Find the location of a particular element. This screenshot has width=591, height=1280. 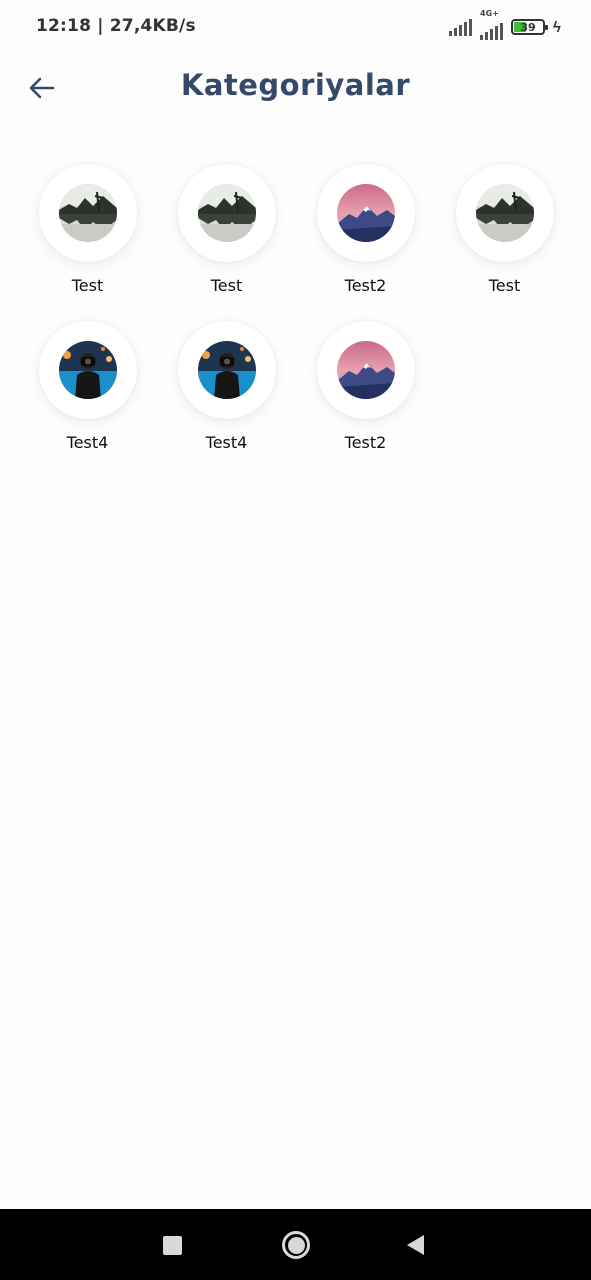

battery-icon: 39 is located at coordinates (530, 27).